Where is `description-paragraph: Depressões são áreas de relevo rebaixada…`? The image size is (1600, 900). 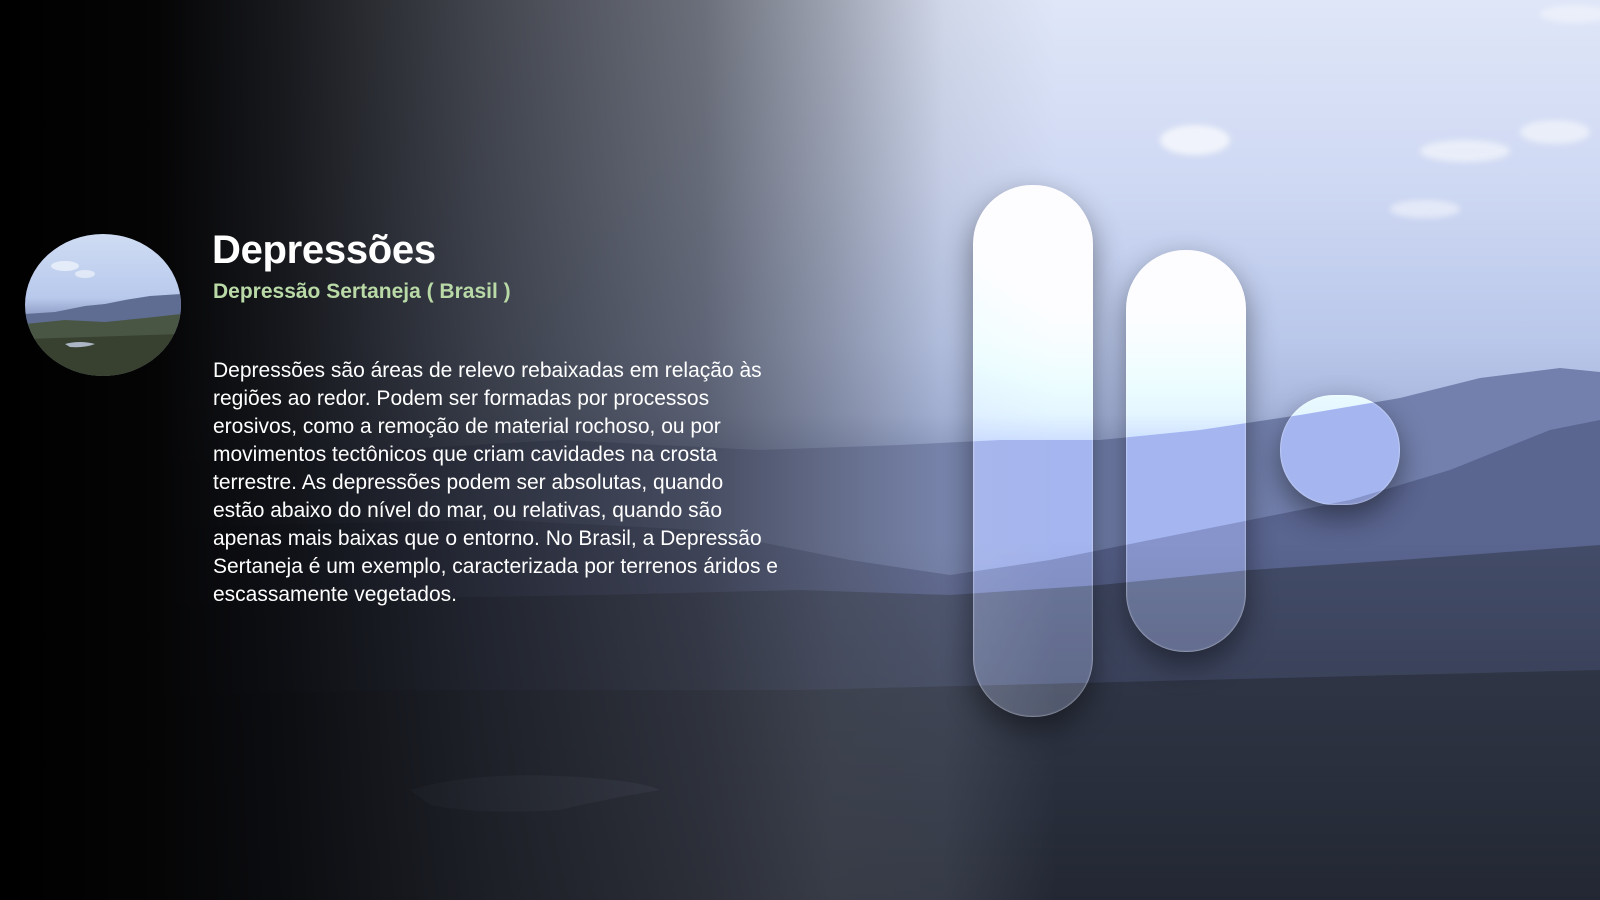
description-paragraph: Depressões são áreas de relevo rebaixada… is located at coordinates (495, 482).